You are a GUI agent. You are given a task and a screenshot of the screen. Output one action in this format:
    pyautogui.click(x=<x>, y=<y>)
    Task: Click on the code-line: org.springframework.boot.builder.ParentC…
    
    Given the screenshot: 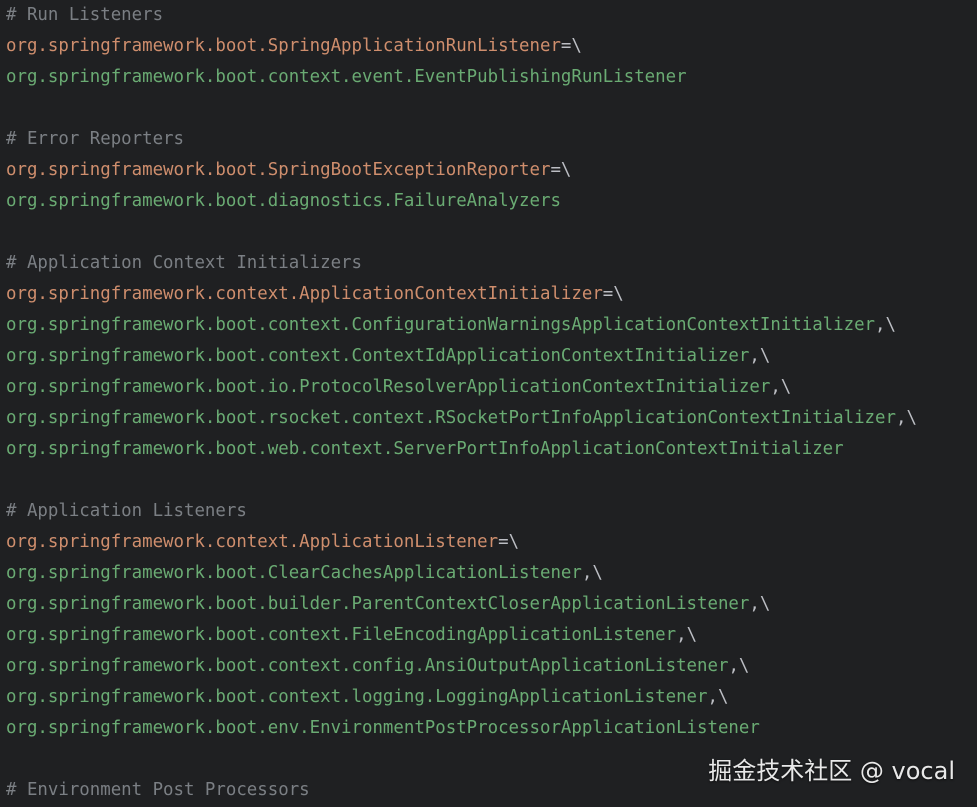 What is the action you would take?
    pyautogui.click(x=491, y=604)
    